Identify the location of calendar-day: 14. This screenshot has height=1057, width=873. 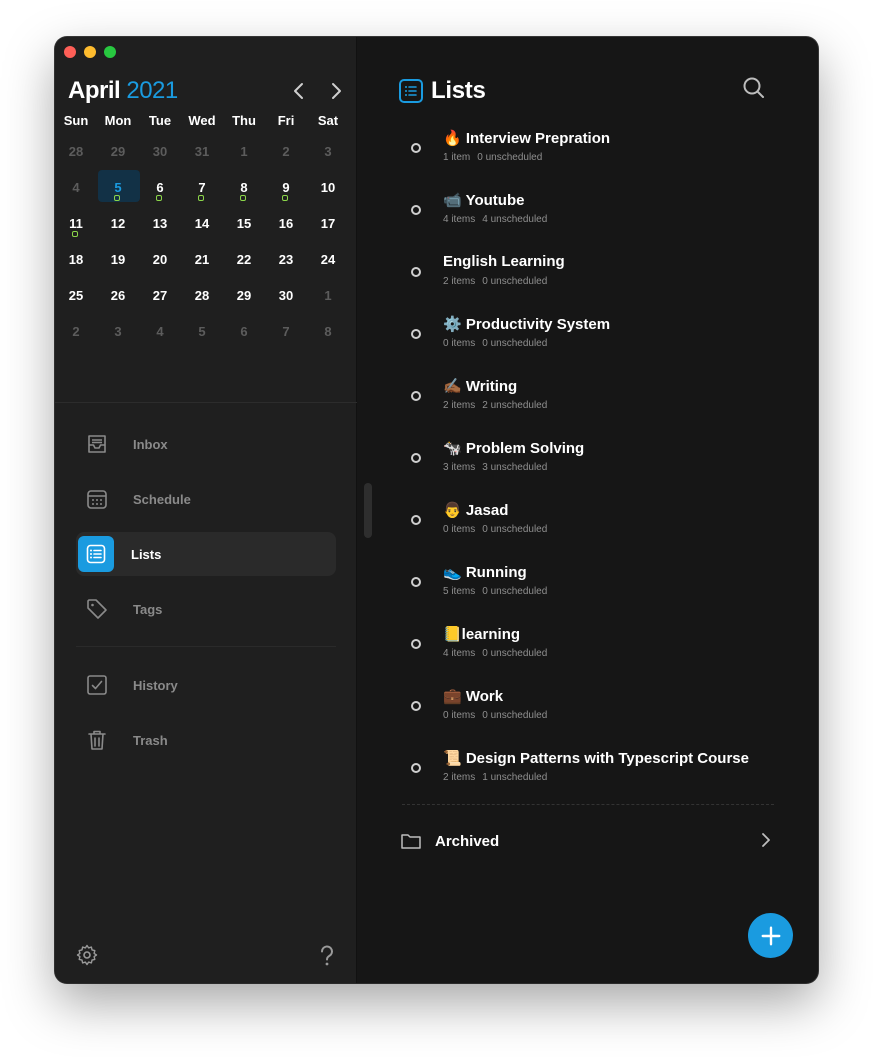
(202, 227).